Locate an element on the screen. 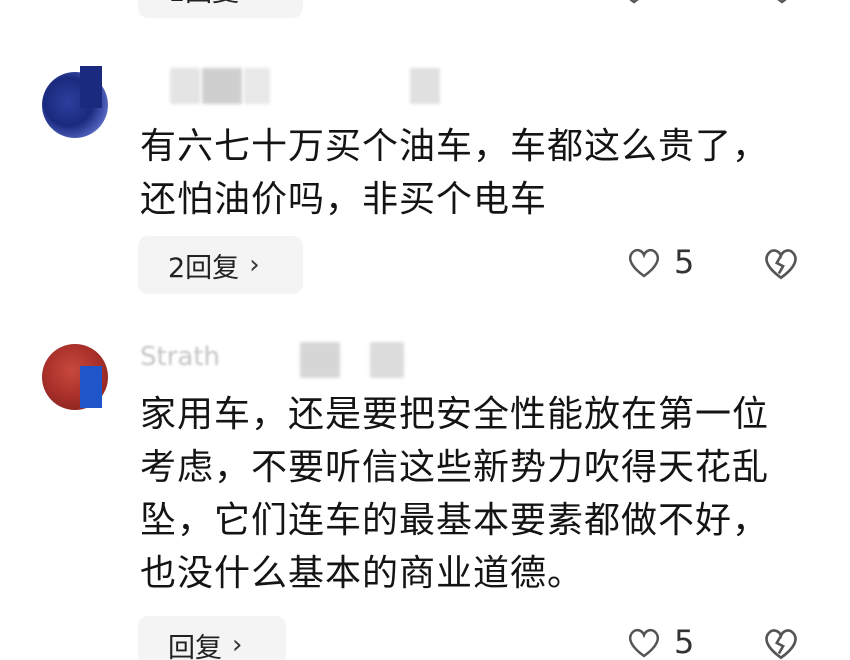 This screenshot has height=660, width=850. comment-line: 有六七十万买个油车，车都这么贵了， is located at coordinates (455, 146).